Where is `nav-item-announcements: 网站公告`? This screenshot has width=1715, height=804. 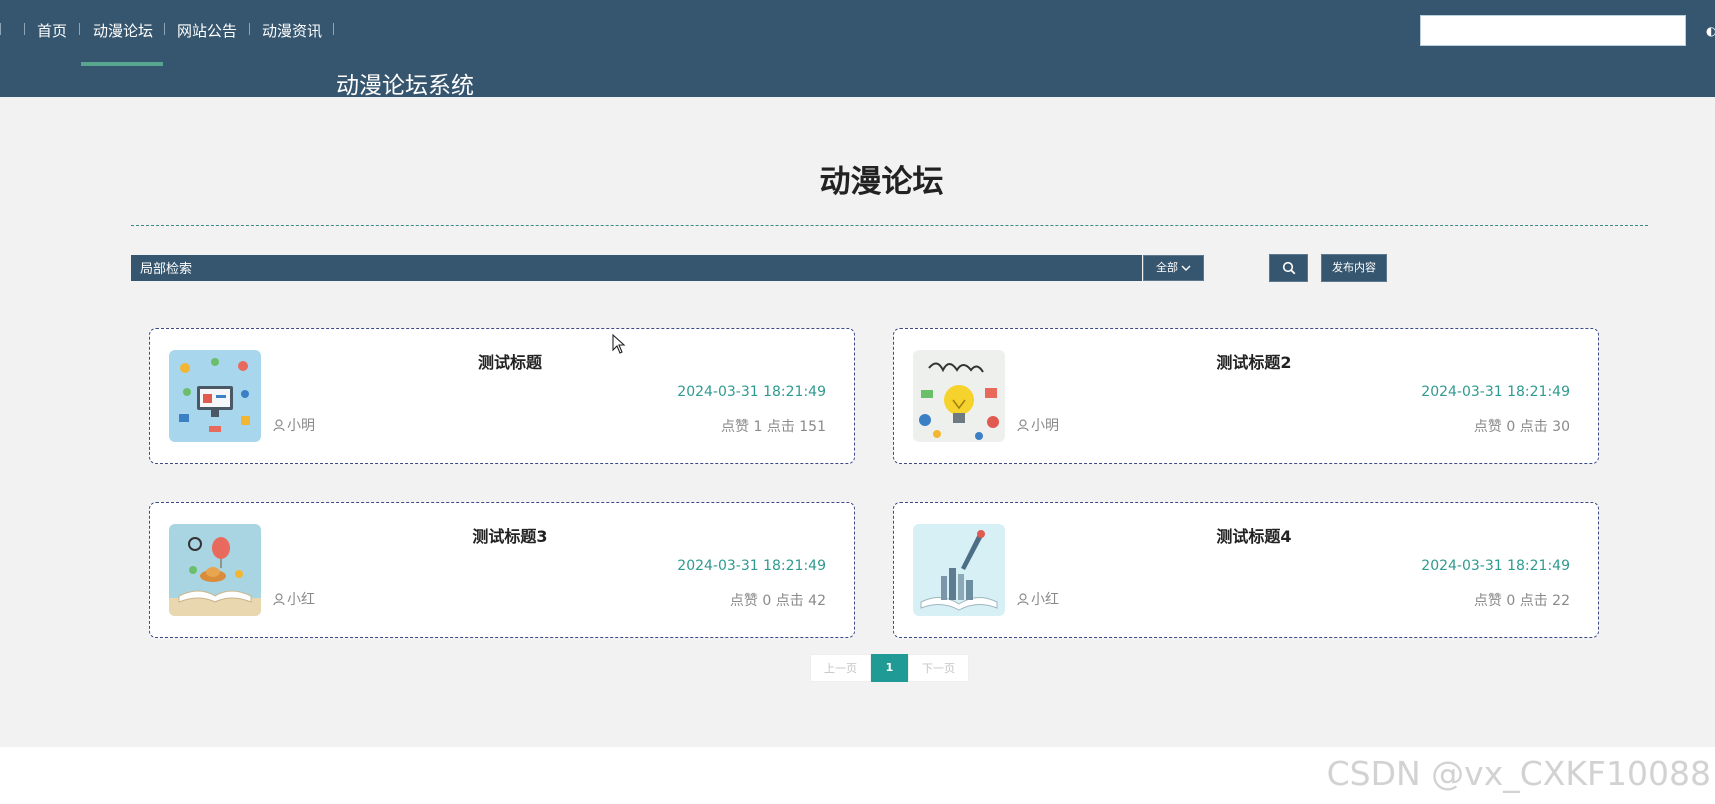
nav-item-announcements: 网站公告 is located at coordinates (207, 31).